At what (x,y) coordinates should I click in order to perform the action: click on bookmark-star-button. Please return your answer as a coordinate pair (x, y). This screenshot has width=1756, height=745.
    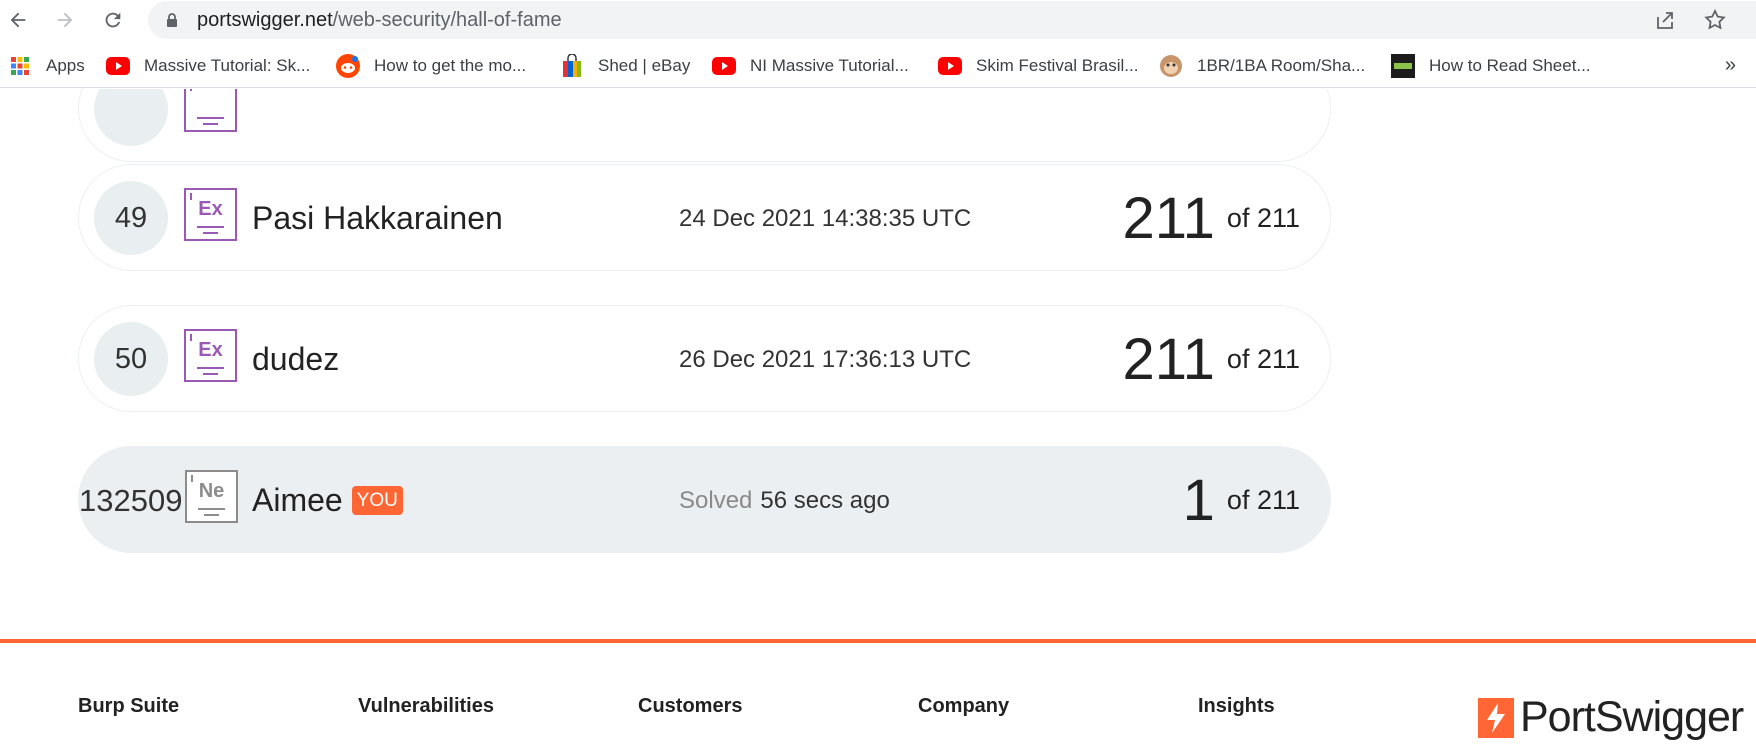
    Looking at the image, I should click on (1715, 20).